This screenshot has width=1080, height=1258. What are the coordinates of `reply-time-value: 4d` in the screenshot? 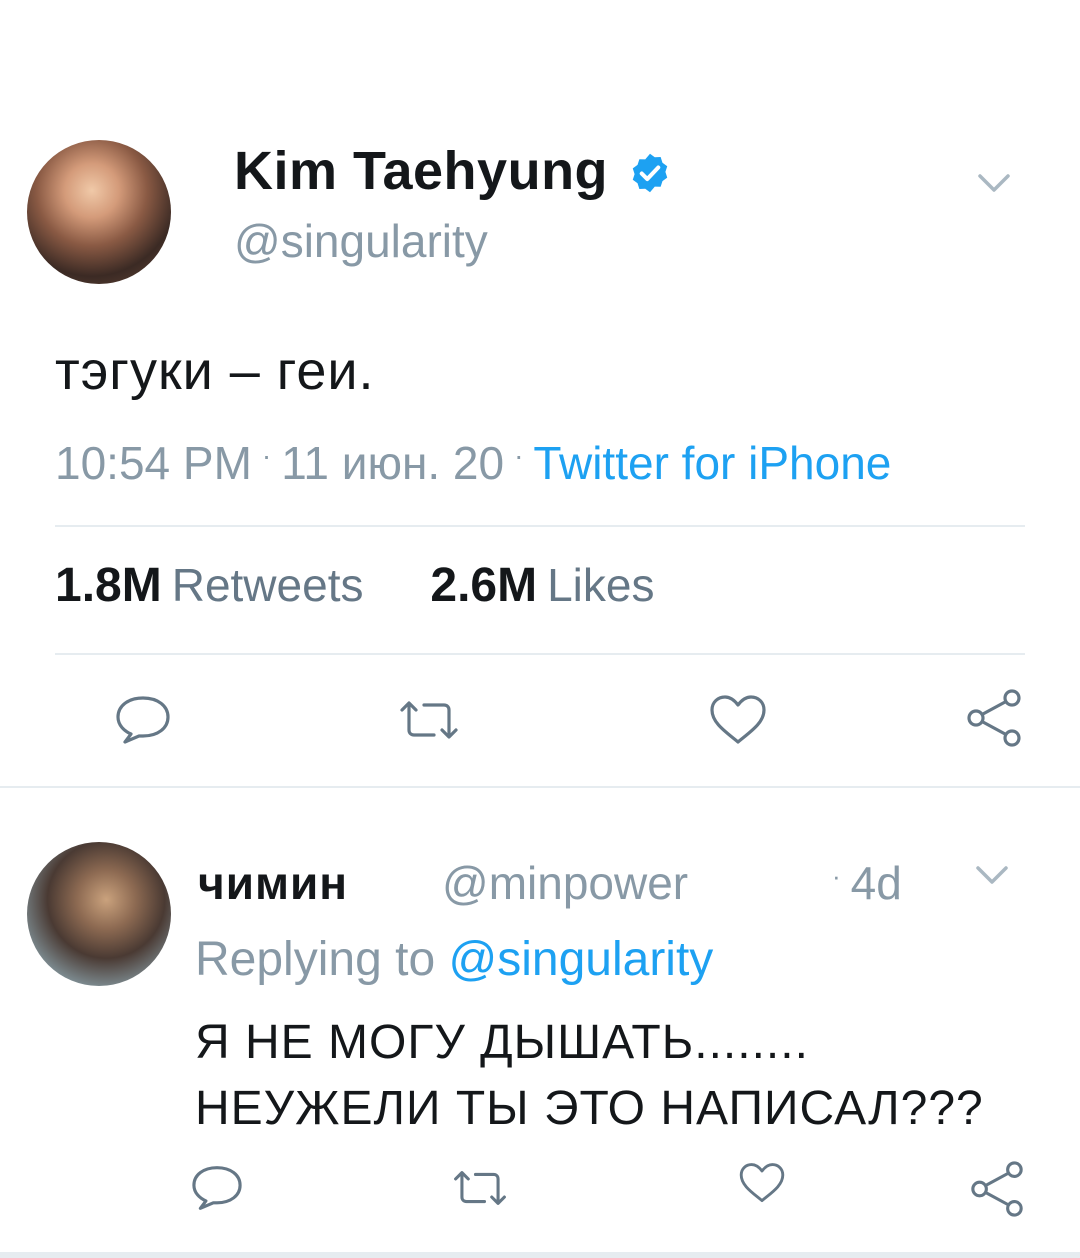 It's located at (876, 883).